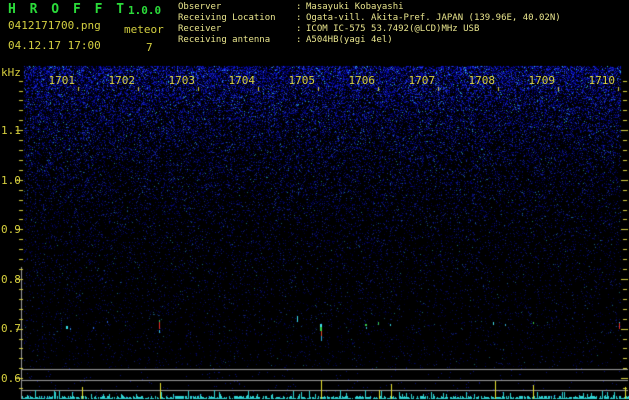 This screenshot has height=400, width=629. I want to click on info-value: Masayuki Kobayashi, so click(355, 7).